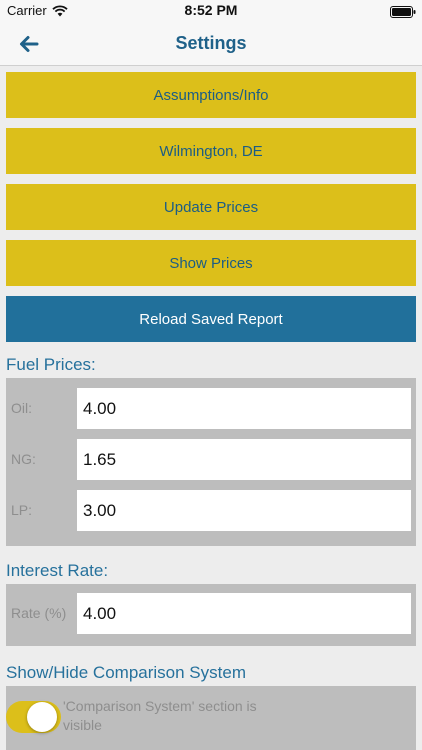 The image size is (422, 750). Describe the element at coordinates (211, 263) in the screenshot. I see `show-prices-button: Show Prices` at that location.